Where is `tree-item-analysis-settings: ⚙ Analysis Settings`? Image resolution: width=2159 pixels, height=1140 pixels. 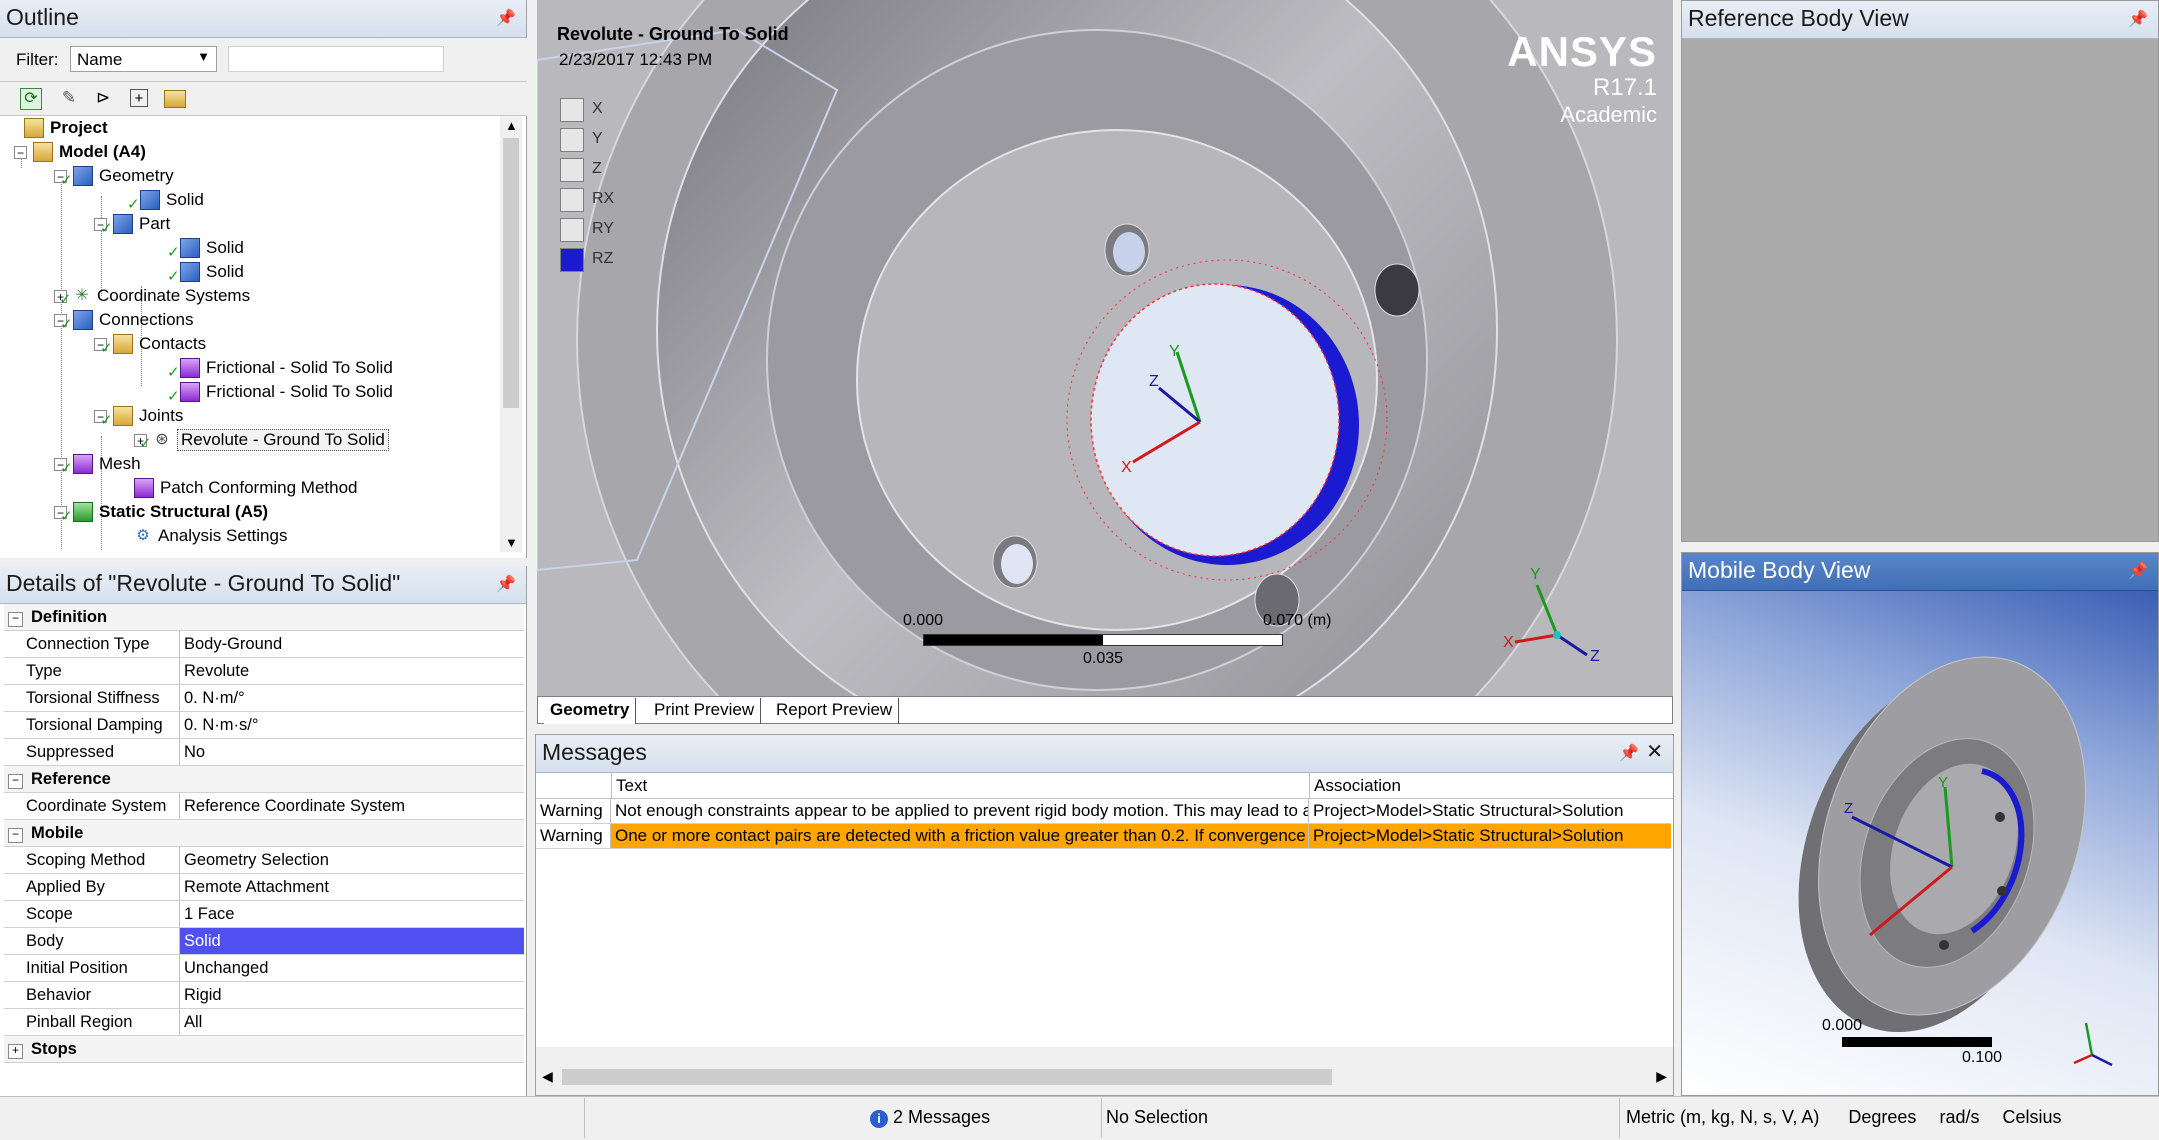 tree-item-analysis-settings: ⚙ Analysis Settings is located at coordinates (210, 536).